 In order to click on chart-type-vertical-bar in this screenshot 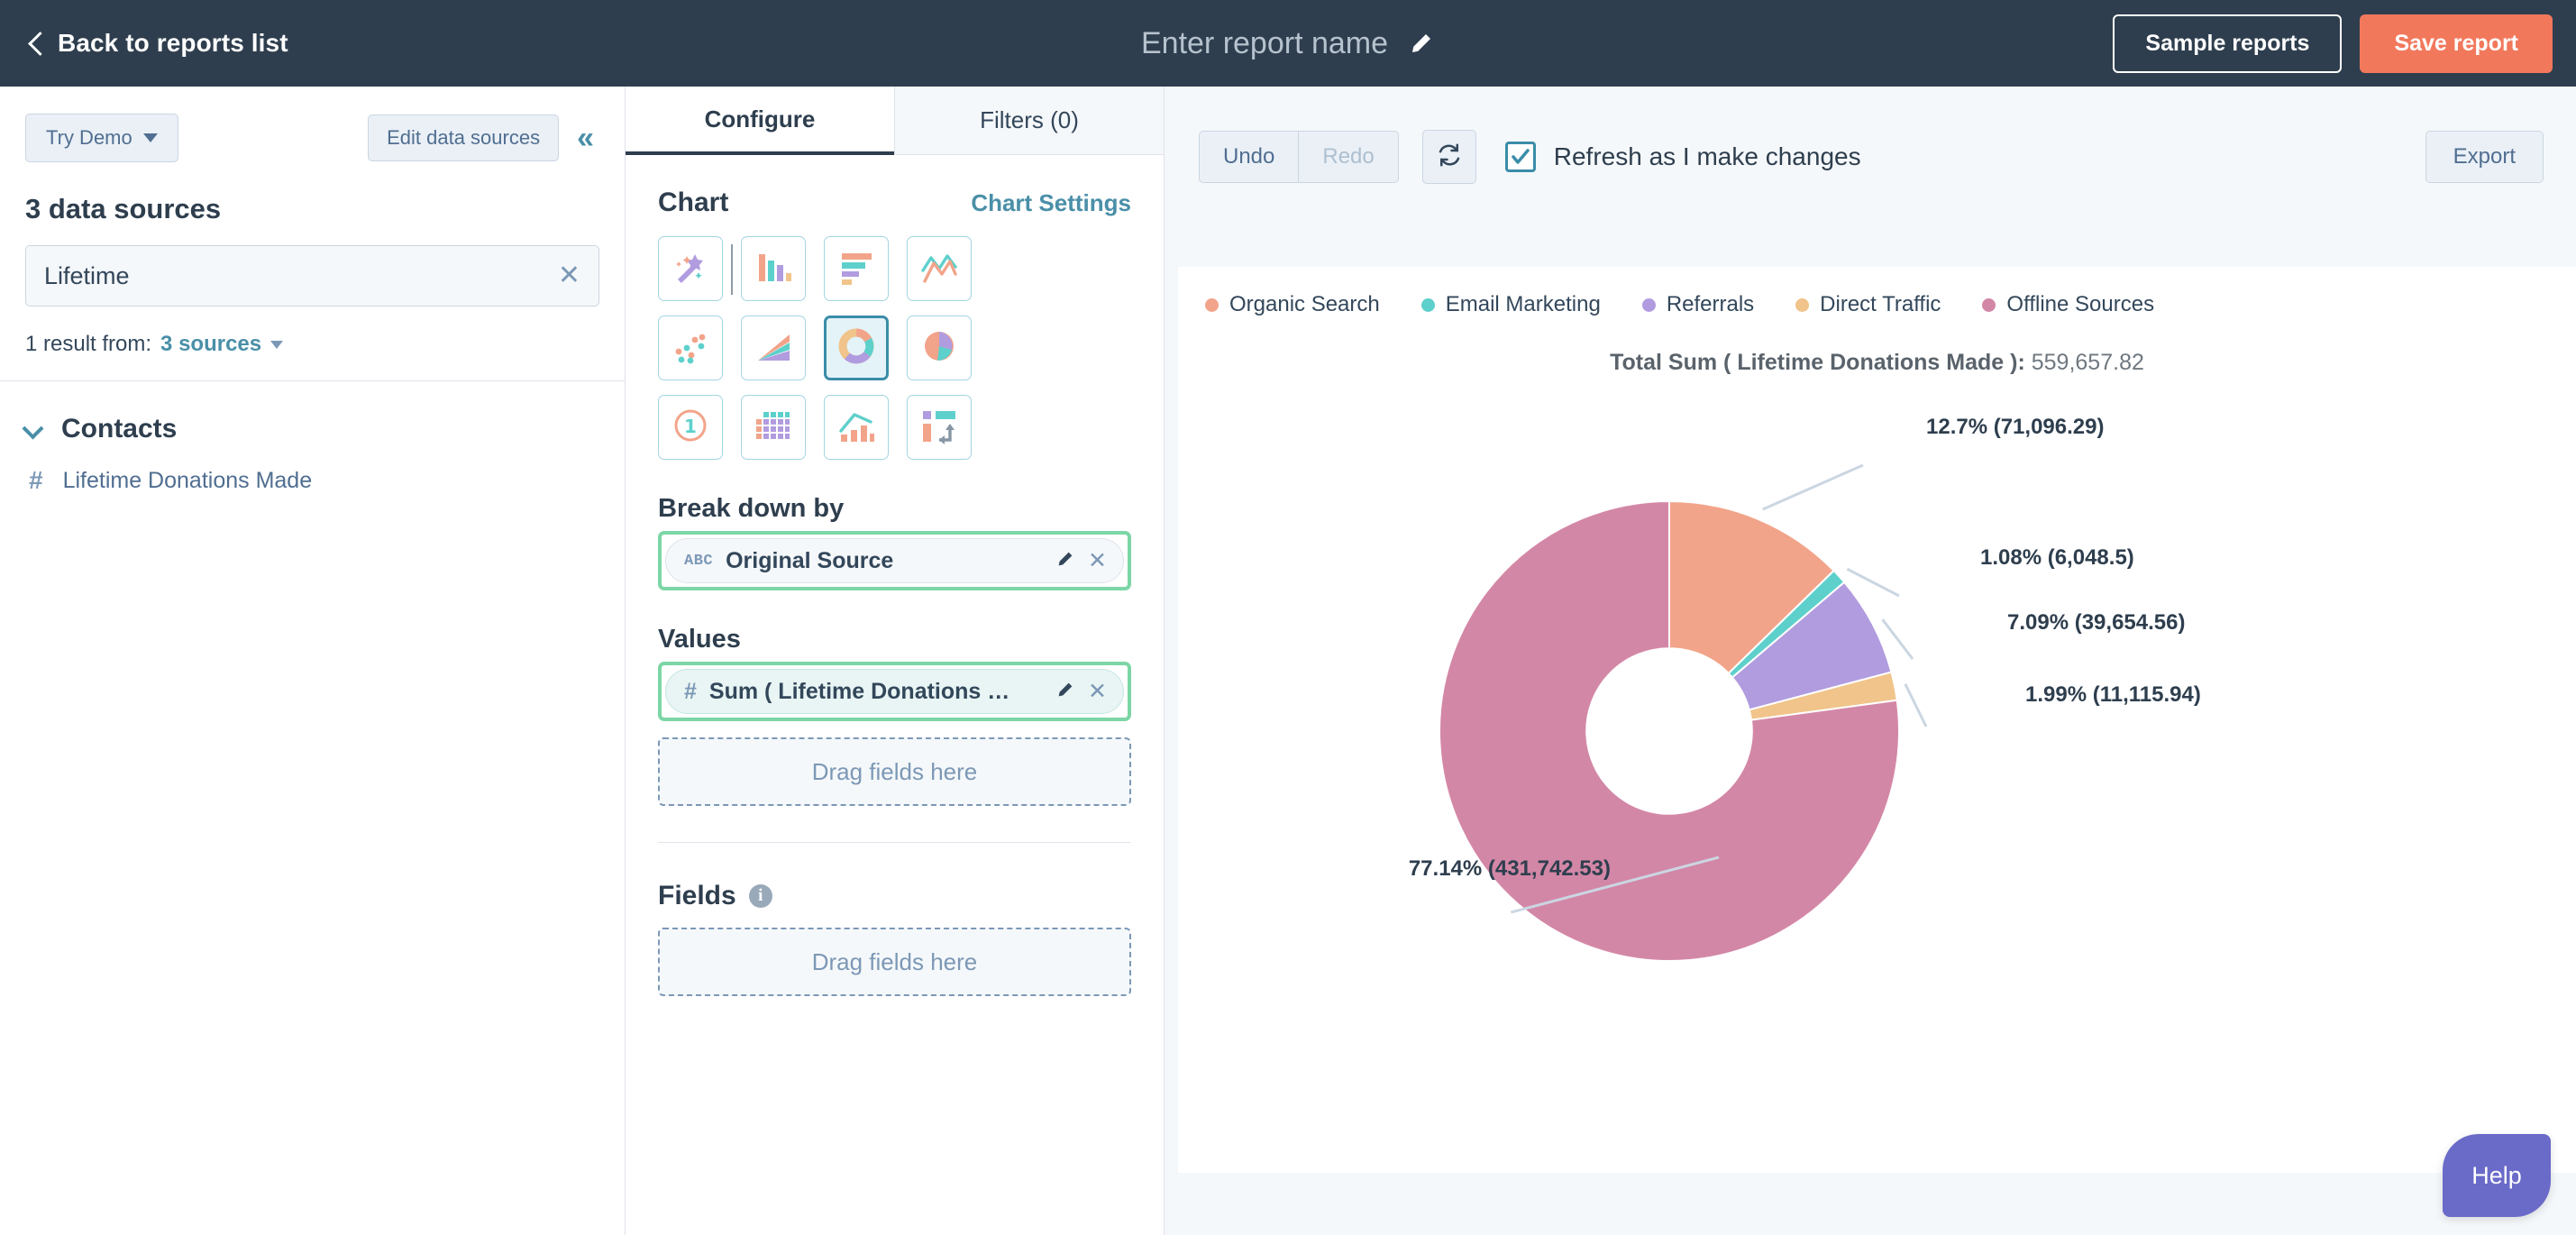, I will do `click(773, 268)`.